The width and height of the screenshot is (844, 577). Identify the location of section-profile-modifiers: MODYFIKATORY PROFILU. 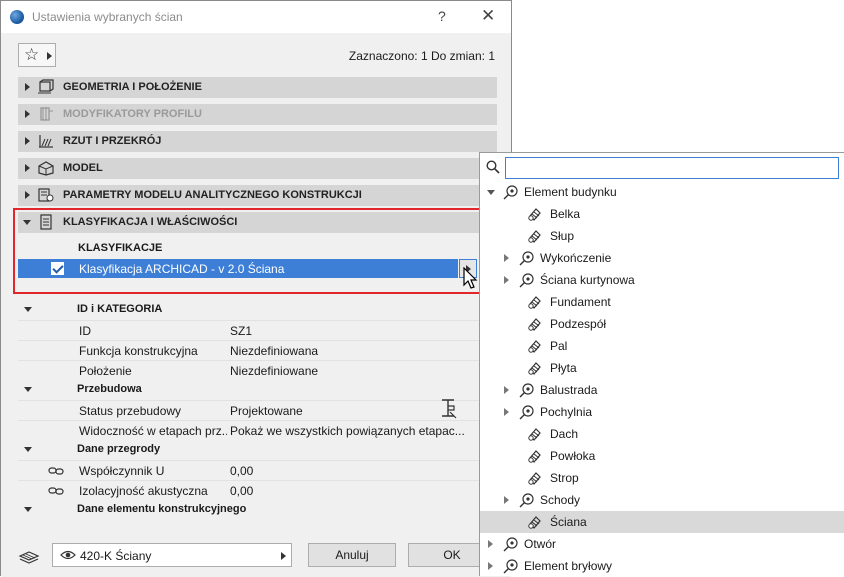
(257, 114).